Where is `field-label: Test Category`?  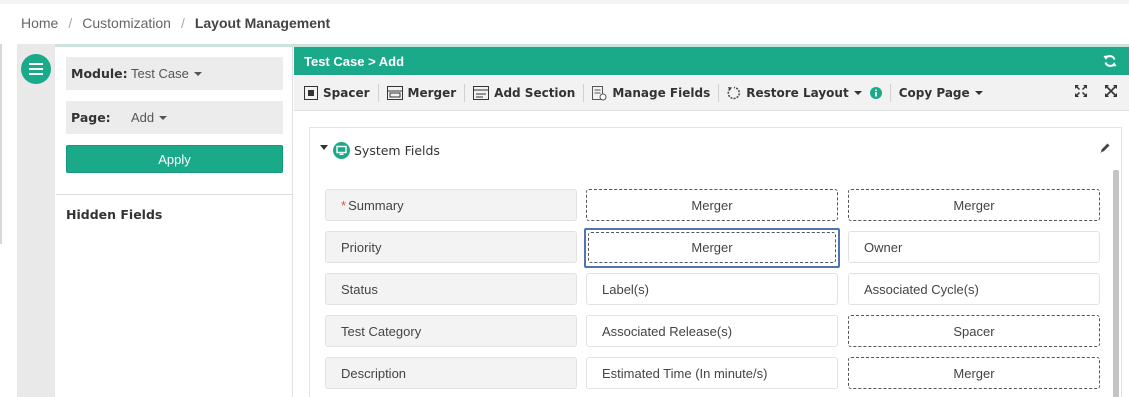
field-label: Test Category is located at coordinates (381, 331).